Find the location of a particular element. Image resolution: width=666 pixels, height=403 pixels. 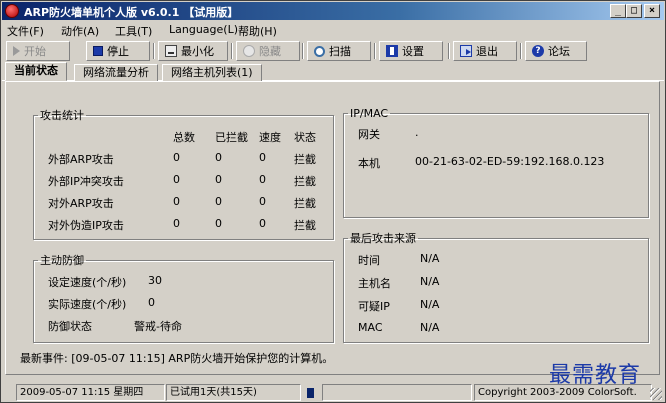

play-icon is located at coordinates (16, 51).